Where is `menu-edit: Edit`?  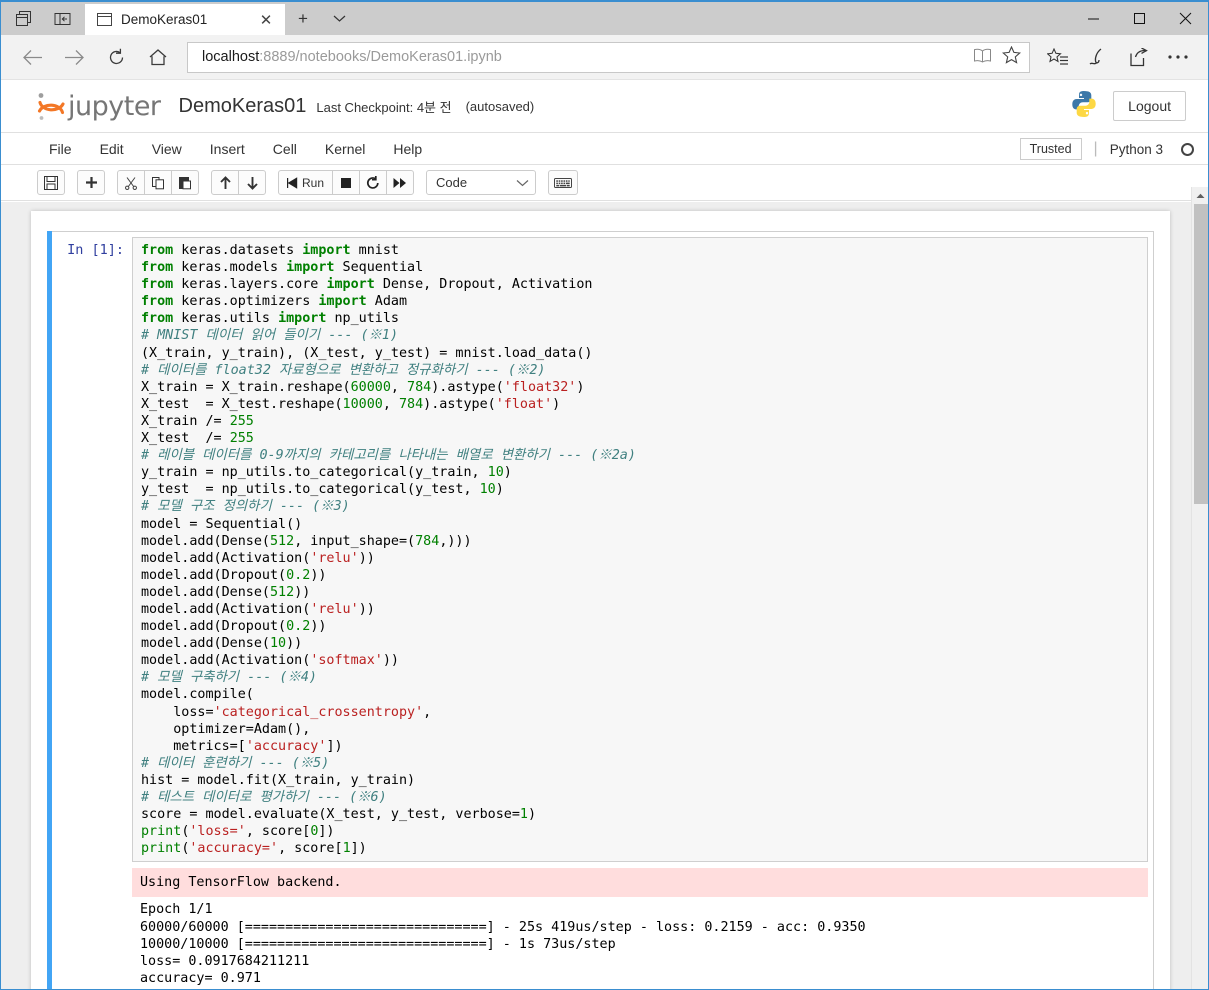 menu-edit: Edit is located at coordinates (112, 149).